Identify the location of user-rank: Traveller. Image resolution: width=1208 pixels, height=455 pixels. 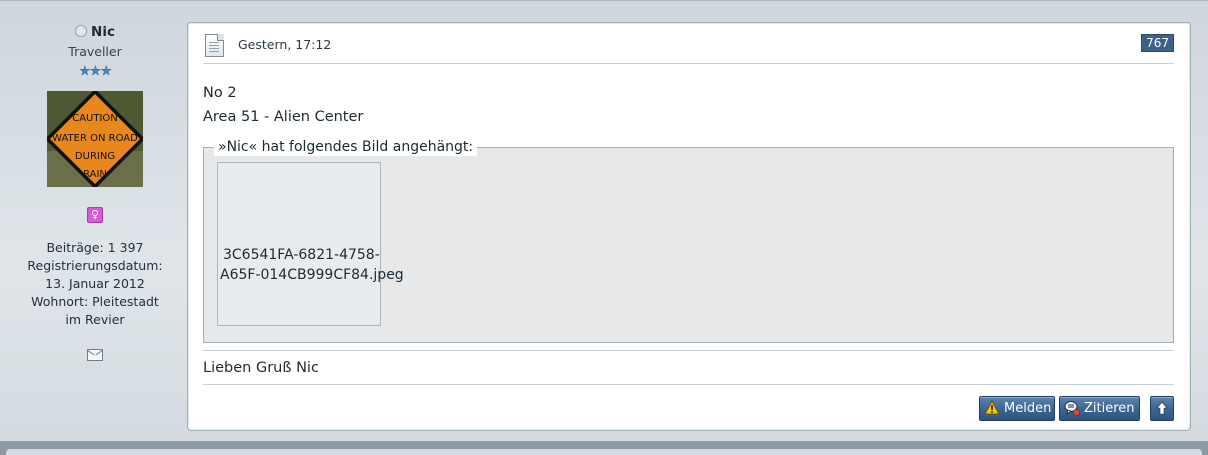
(95, 51).